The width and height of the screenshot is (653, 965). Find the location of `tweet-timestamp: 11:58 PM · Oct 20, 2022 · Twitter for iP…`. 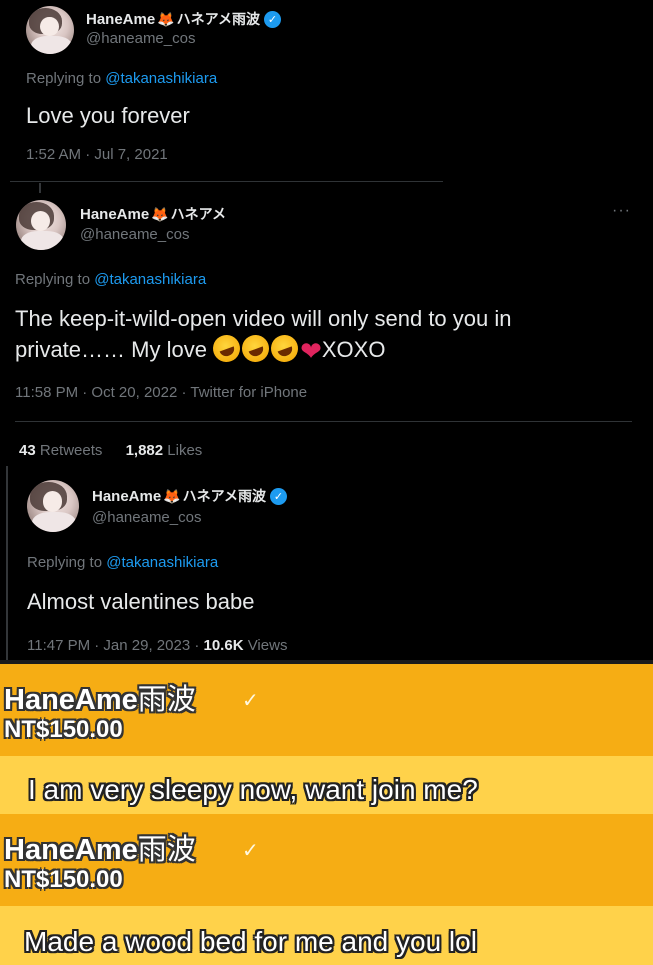

tweet-timestamp: 11:58 PM · Oct 20, 2022 · Twitter for iP… is located at coordinates (161, 392).